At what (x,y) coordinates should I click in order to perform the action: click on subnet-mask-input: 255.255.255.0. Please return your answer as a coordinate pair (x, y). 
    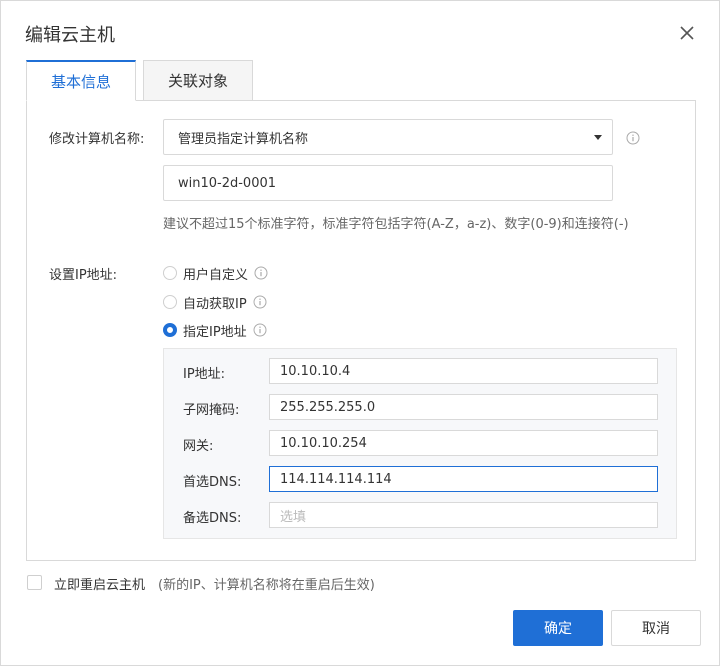
    Looking at the image, I should click on (463, 407).